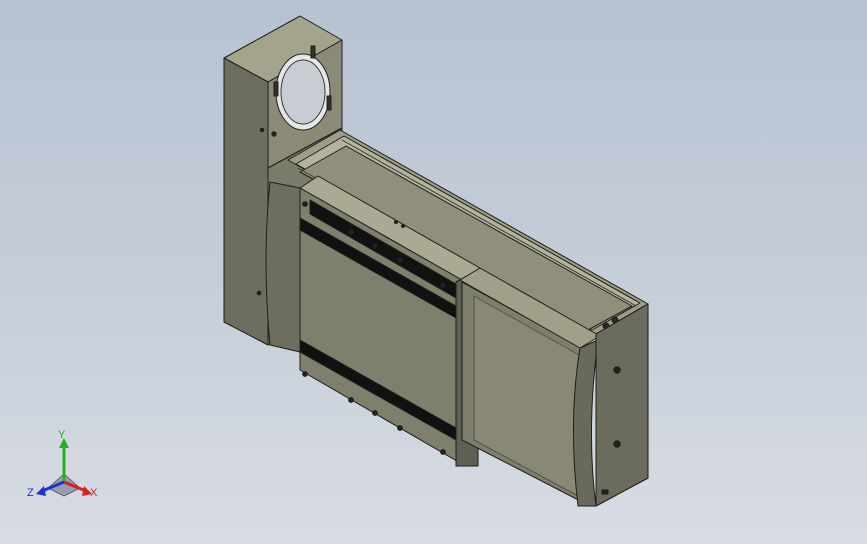 The height and width of the screenshot is (544, 867). What do you see at coordinates (62, 464) in the screenshot?
I see `axis-triad: Y X Z` at bounding box center [62, 464].